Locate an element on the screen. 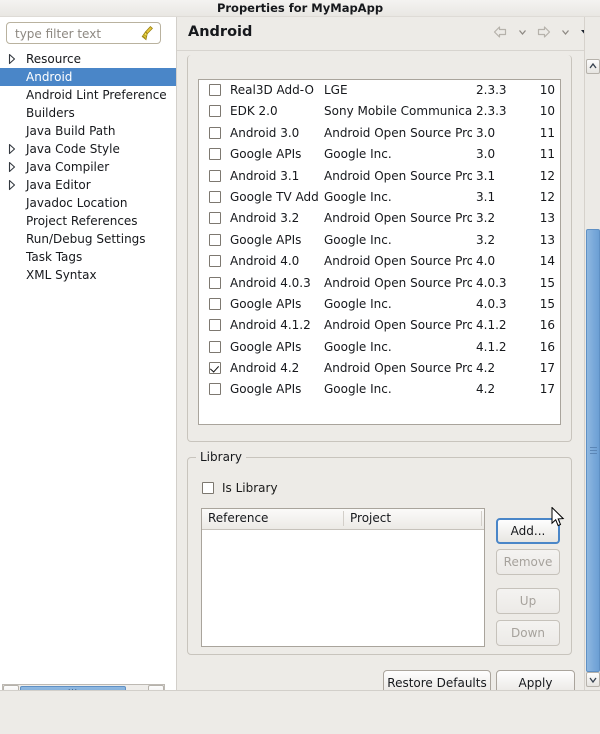 The image size is (600, 734). table-row: Google APIs Google Inc. 3.0 11 is located at coordinates (379, 154).